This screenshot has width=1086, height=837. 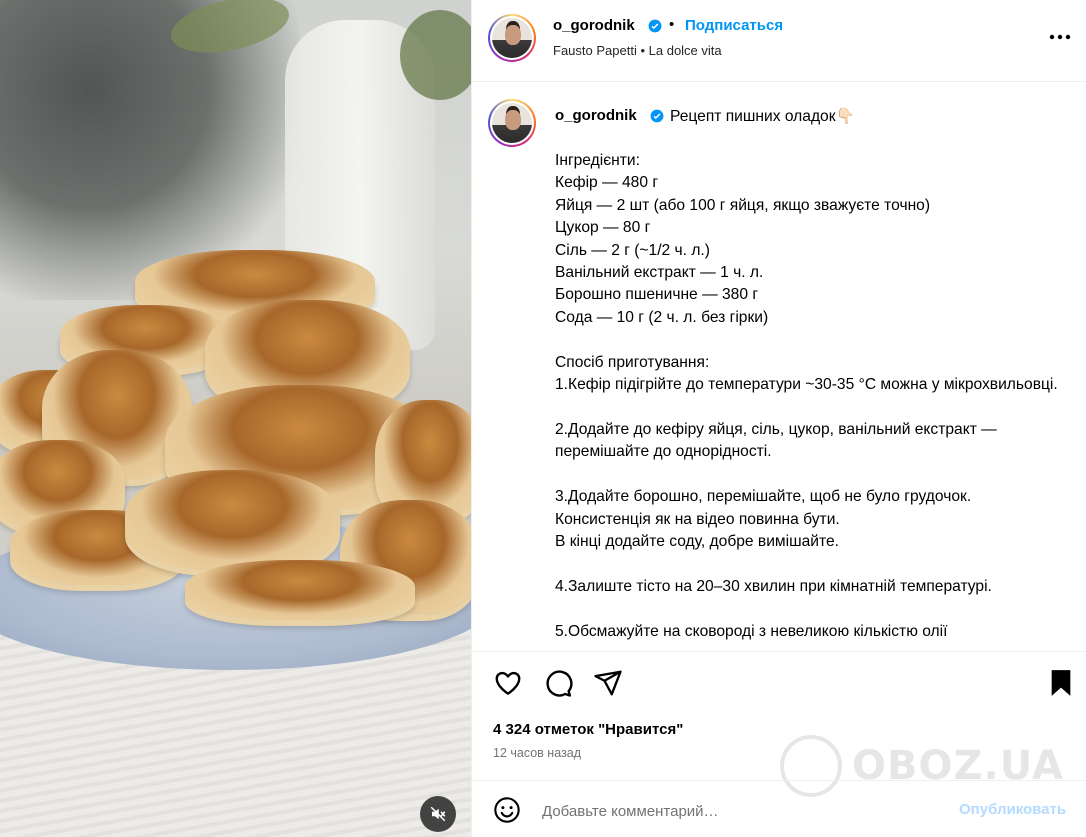 What do you see at coordinates (537, 753) in the screenshot?
I see `post-time: 12 часов назад` at bounding box center [537, 753].